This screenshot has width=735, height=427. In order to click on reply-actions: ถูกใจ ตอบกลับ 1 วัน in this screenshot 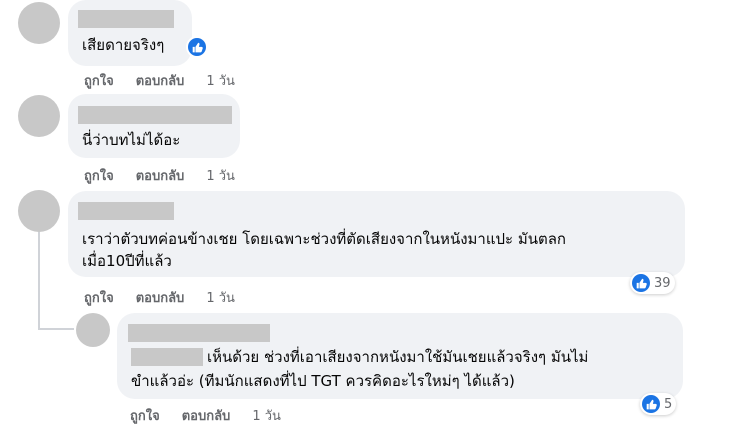, I will do `click(205, 415)`.